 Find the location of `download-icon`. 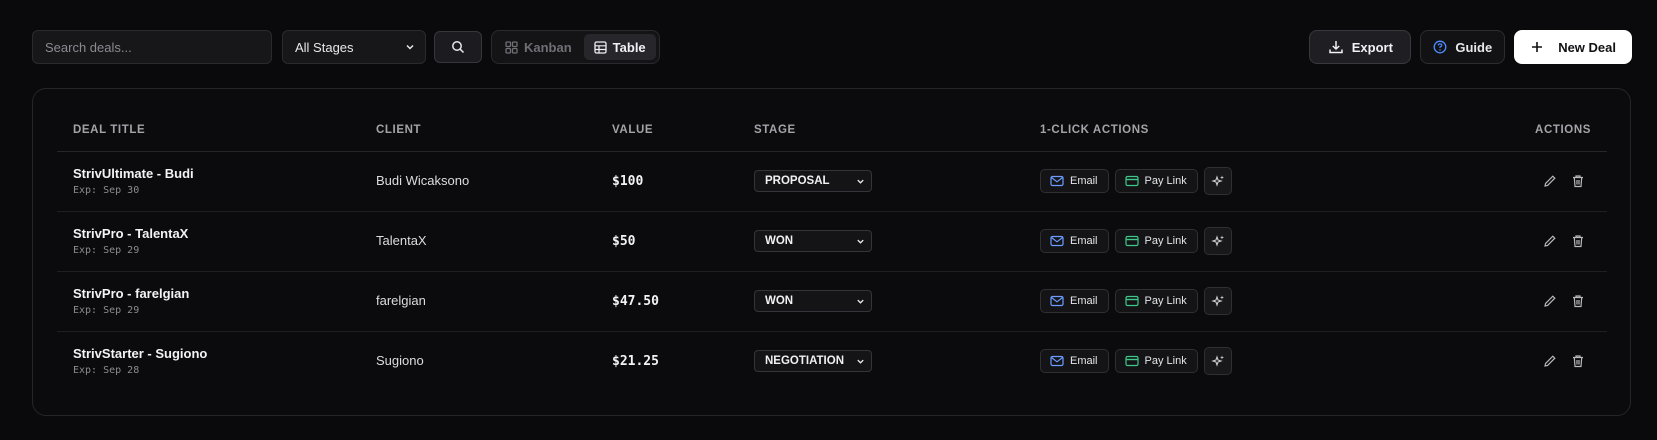

download-icon is located at coordinates (1336, 47).